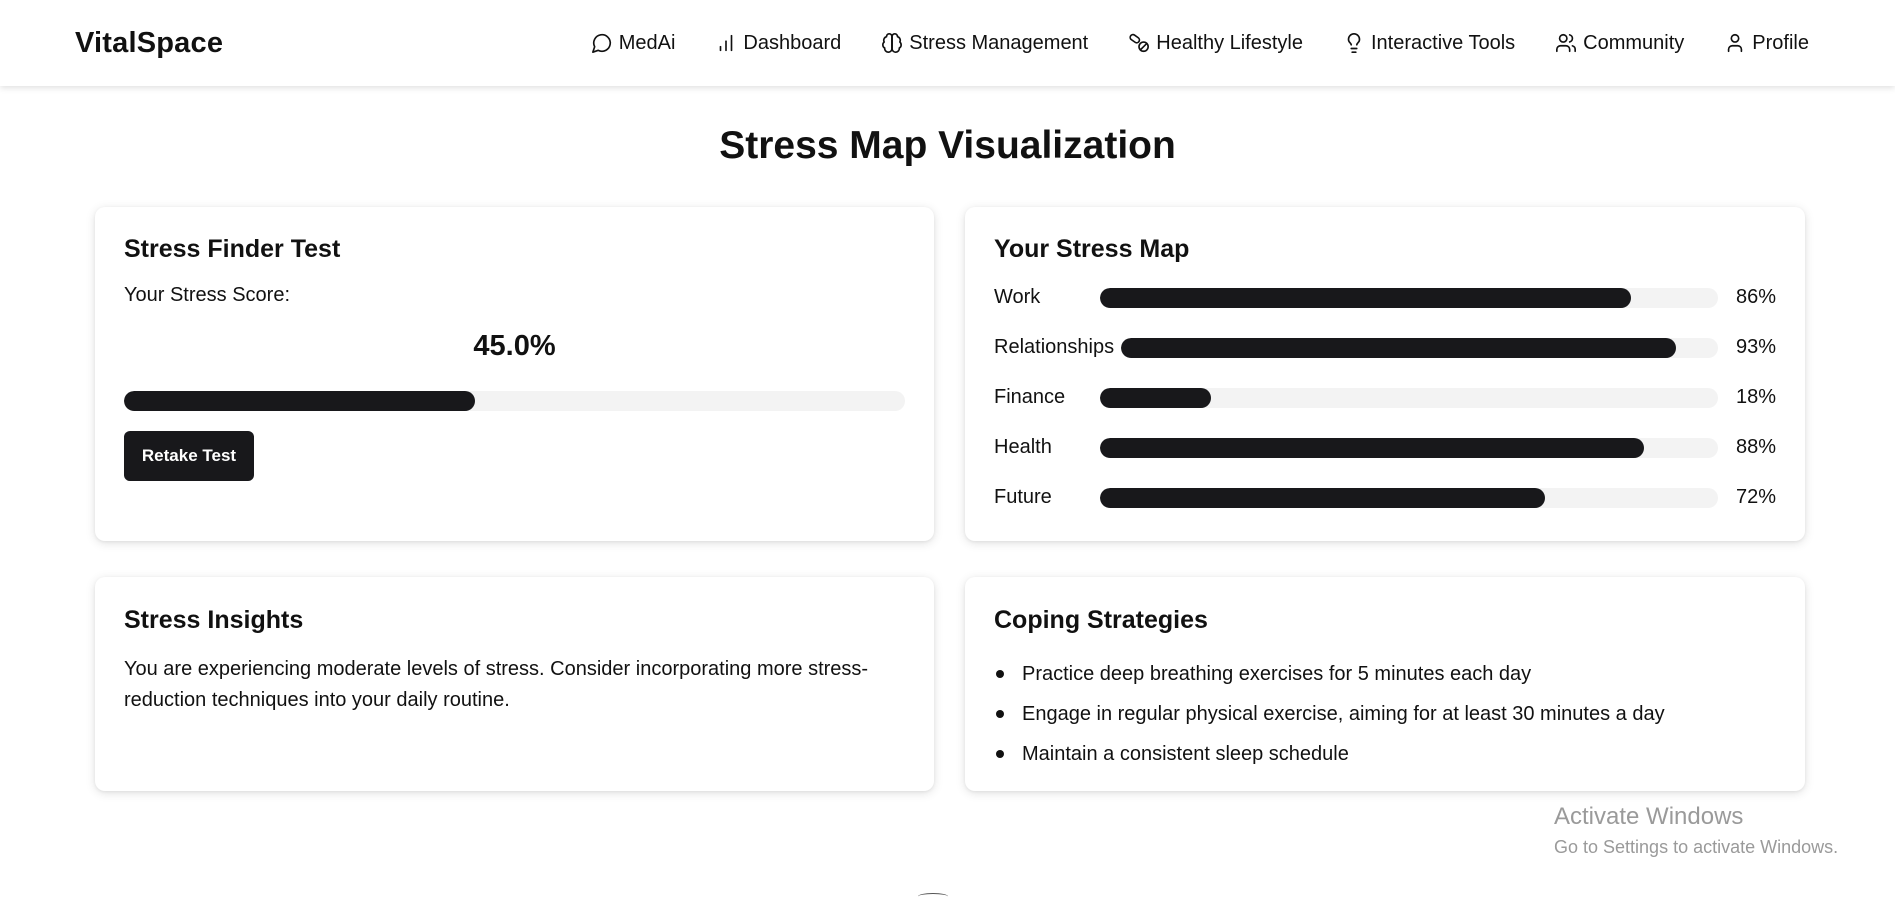  I want to click on stress-map-row-future: Future 72%, so click(1385, 499).